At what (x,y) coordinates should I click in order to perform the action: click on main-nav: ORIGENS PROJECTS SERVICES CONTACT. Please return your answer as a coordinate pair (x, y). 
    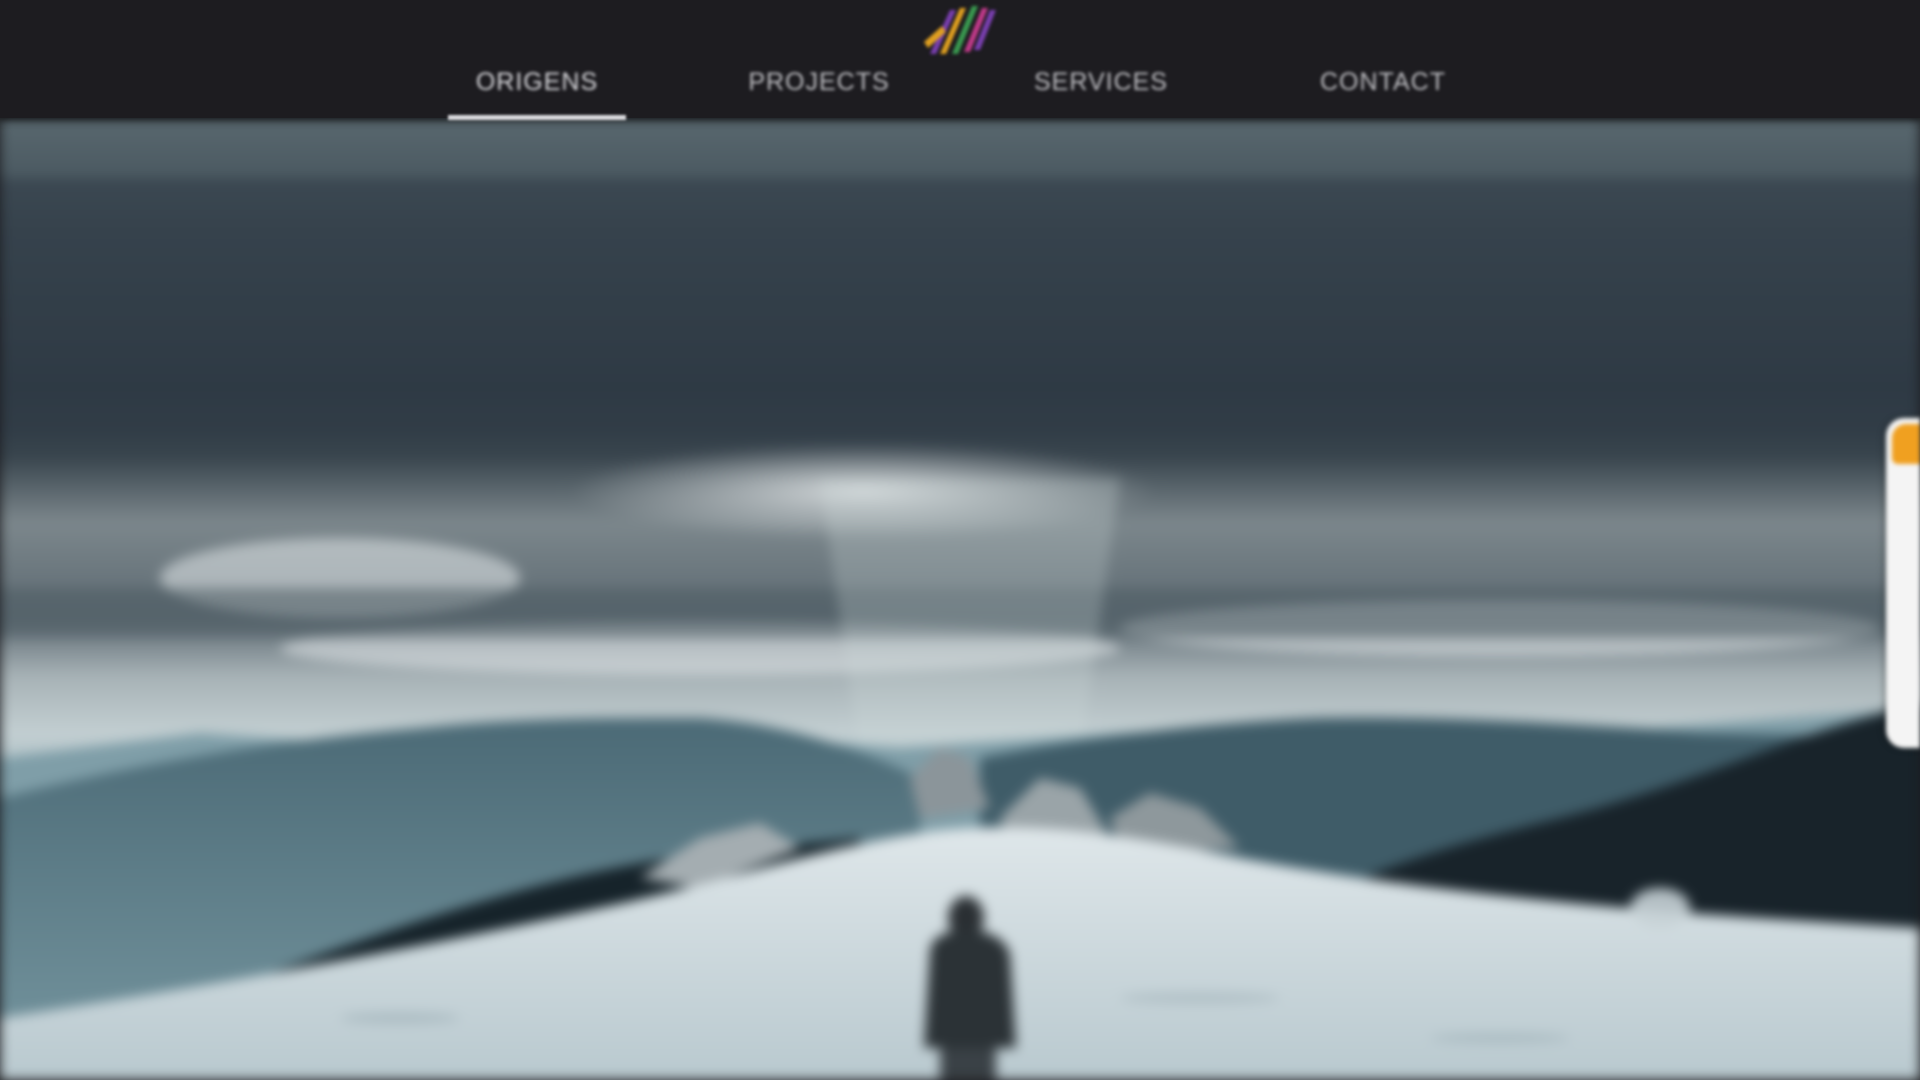
    Looking at the image, I should click on (960, 60).